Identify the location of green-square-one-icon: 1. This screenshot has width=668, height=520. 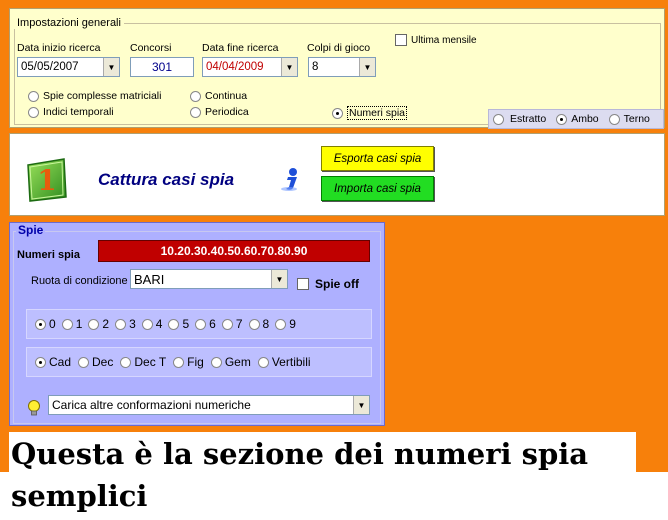
(46, 179).